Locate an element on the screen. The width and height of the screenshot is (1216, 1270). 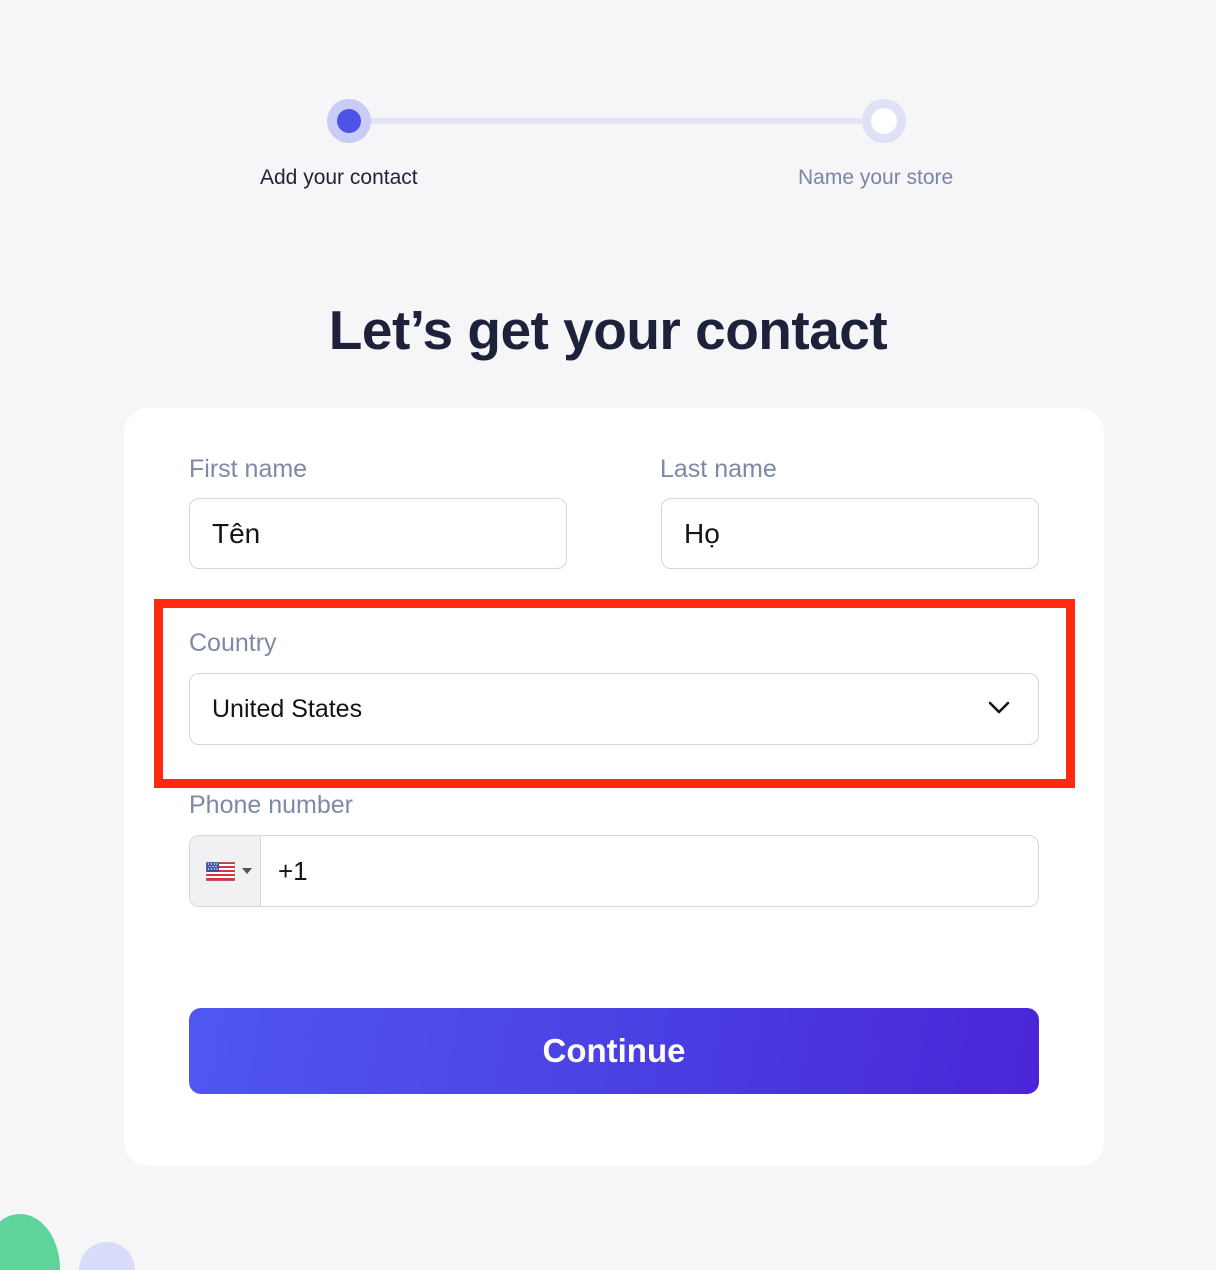
phone-number-input: +1 is located at coordinates (614, 871).